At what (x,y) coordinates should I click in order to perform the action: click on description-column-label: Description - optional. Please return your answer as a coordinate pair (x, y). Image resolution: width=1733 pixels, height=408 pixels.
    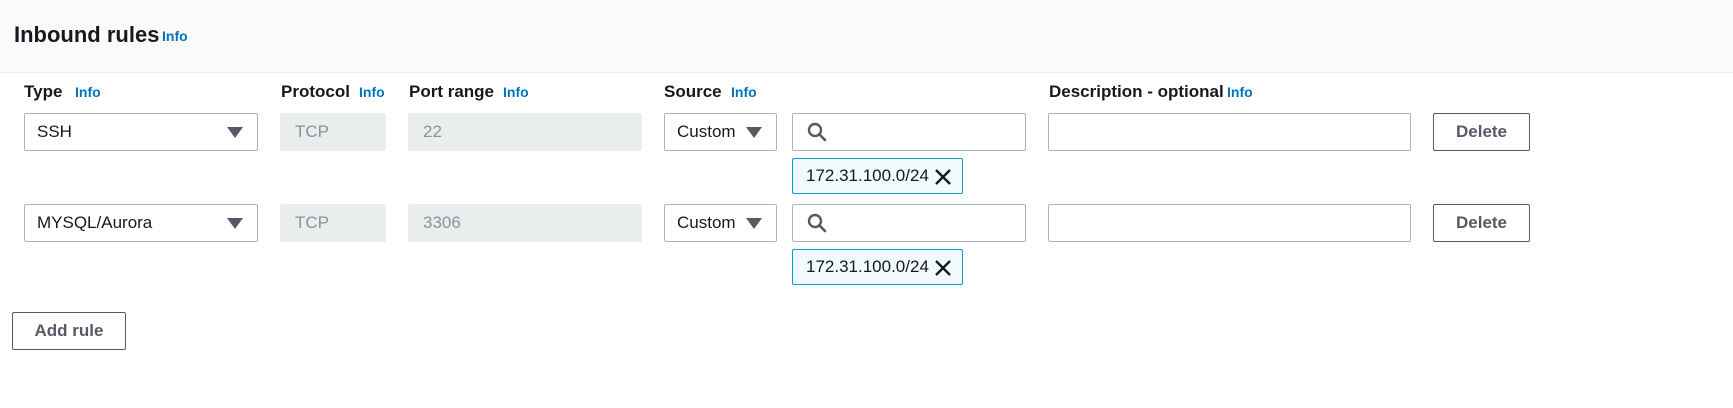
    Looking at the image, I should click on (1136, 91).